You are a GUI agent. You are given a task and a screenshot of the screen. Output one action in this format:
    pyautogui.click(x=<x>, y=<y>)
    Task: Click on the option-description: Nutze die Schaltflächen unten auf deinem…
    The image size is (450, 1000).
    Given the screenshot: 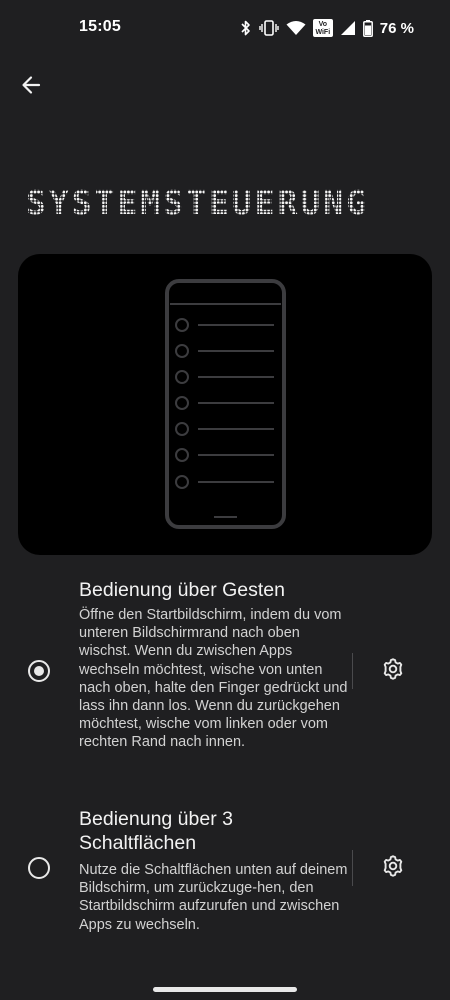 What is the action you would take?
    pyautogui.click(x=213, y=897)
    